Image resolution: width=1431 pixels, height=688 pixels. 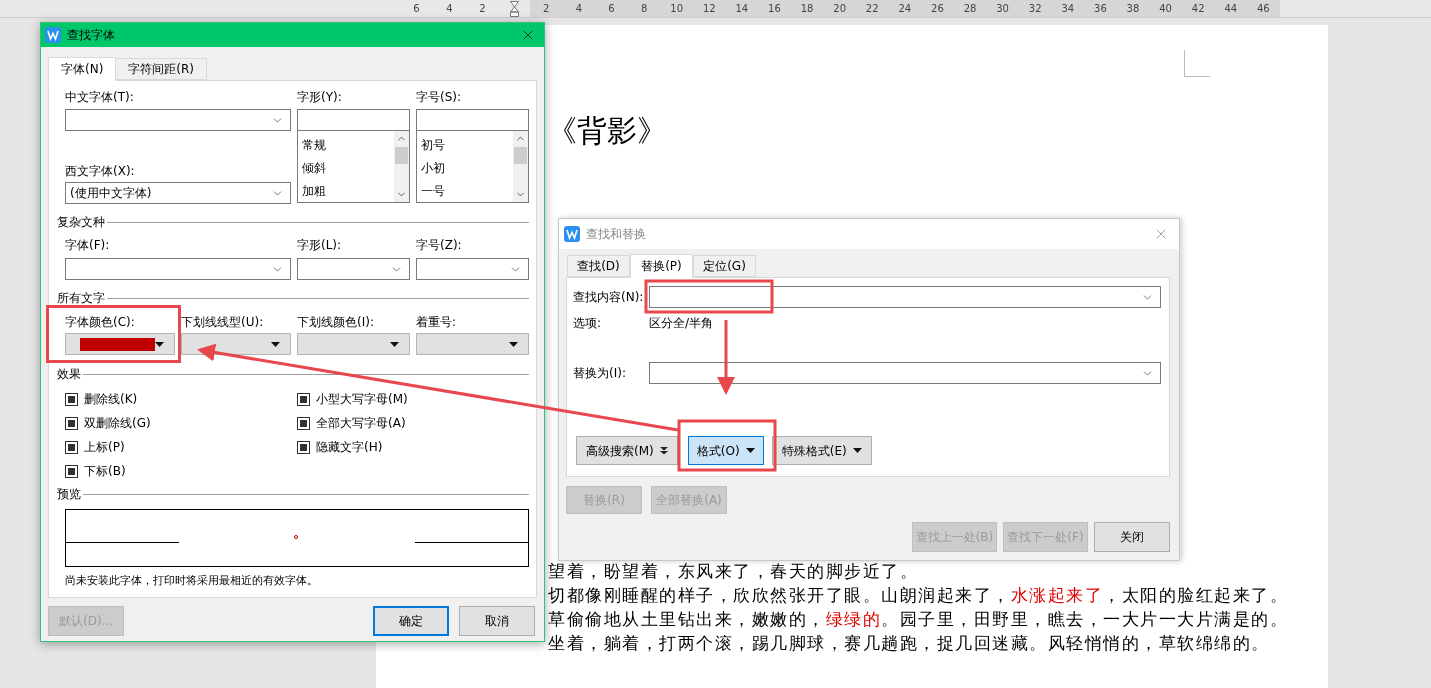 What do you see at coordinates (774, 9) in the screenshot?
I see `ruler-number: 16` at bounding box center [774, 9].